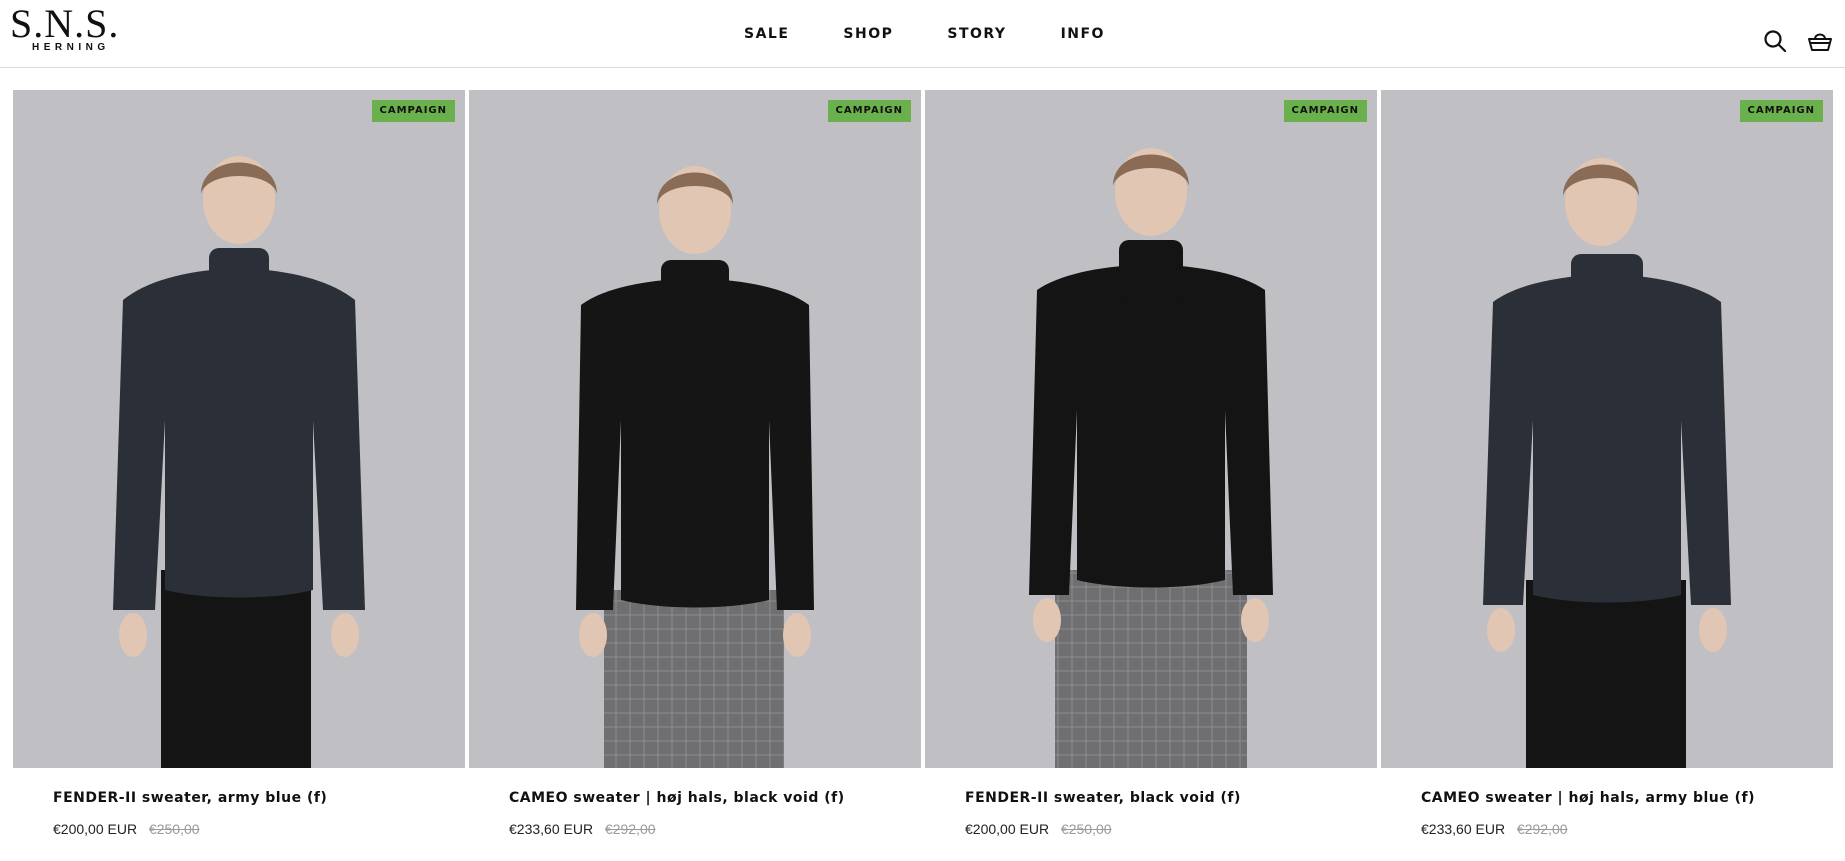 Image resolution: width=1845 pixels, height=861 pixels. Describe the element at coordinates (976, 34) in the screenshot. I see `nav-item-story: STORY` at that location.